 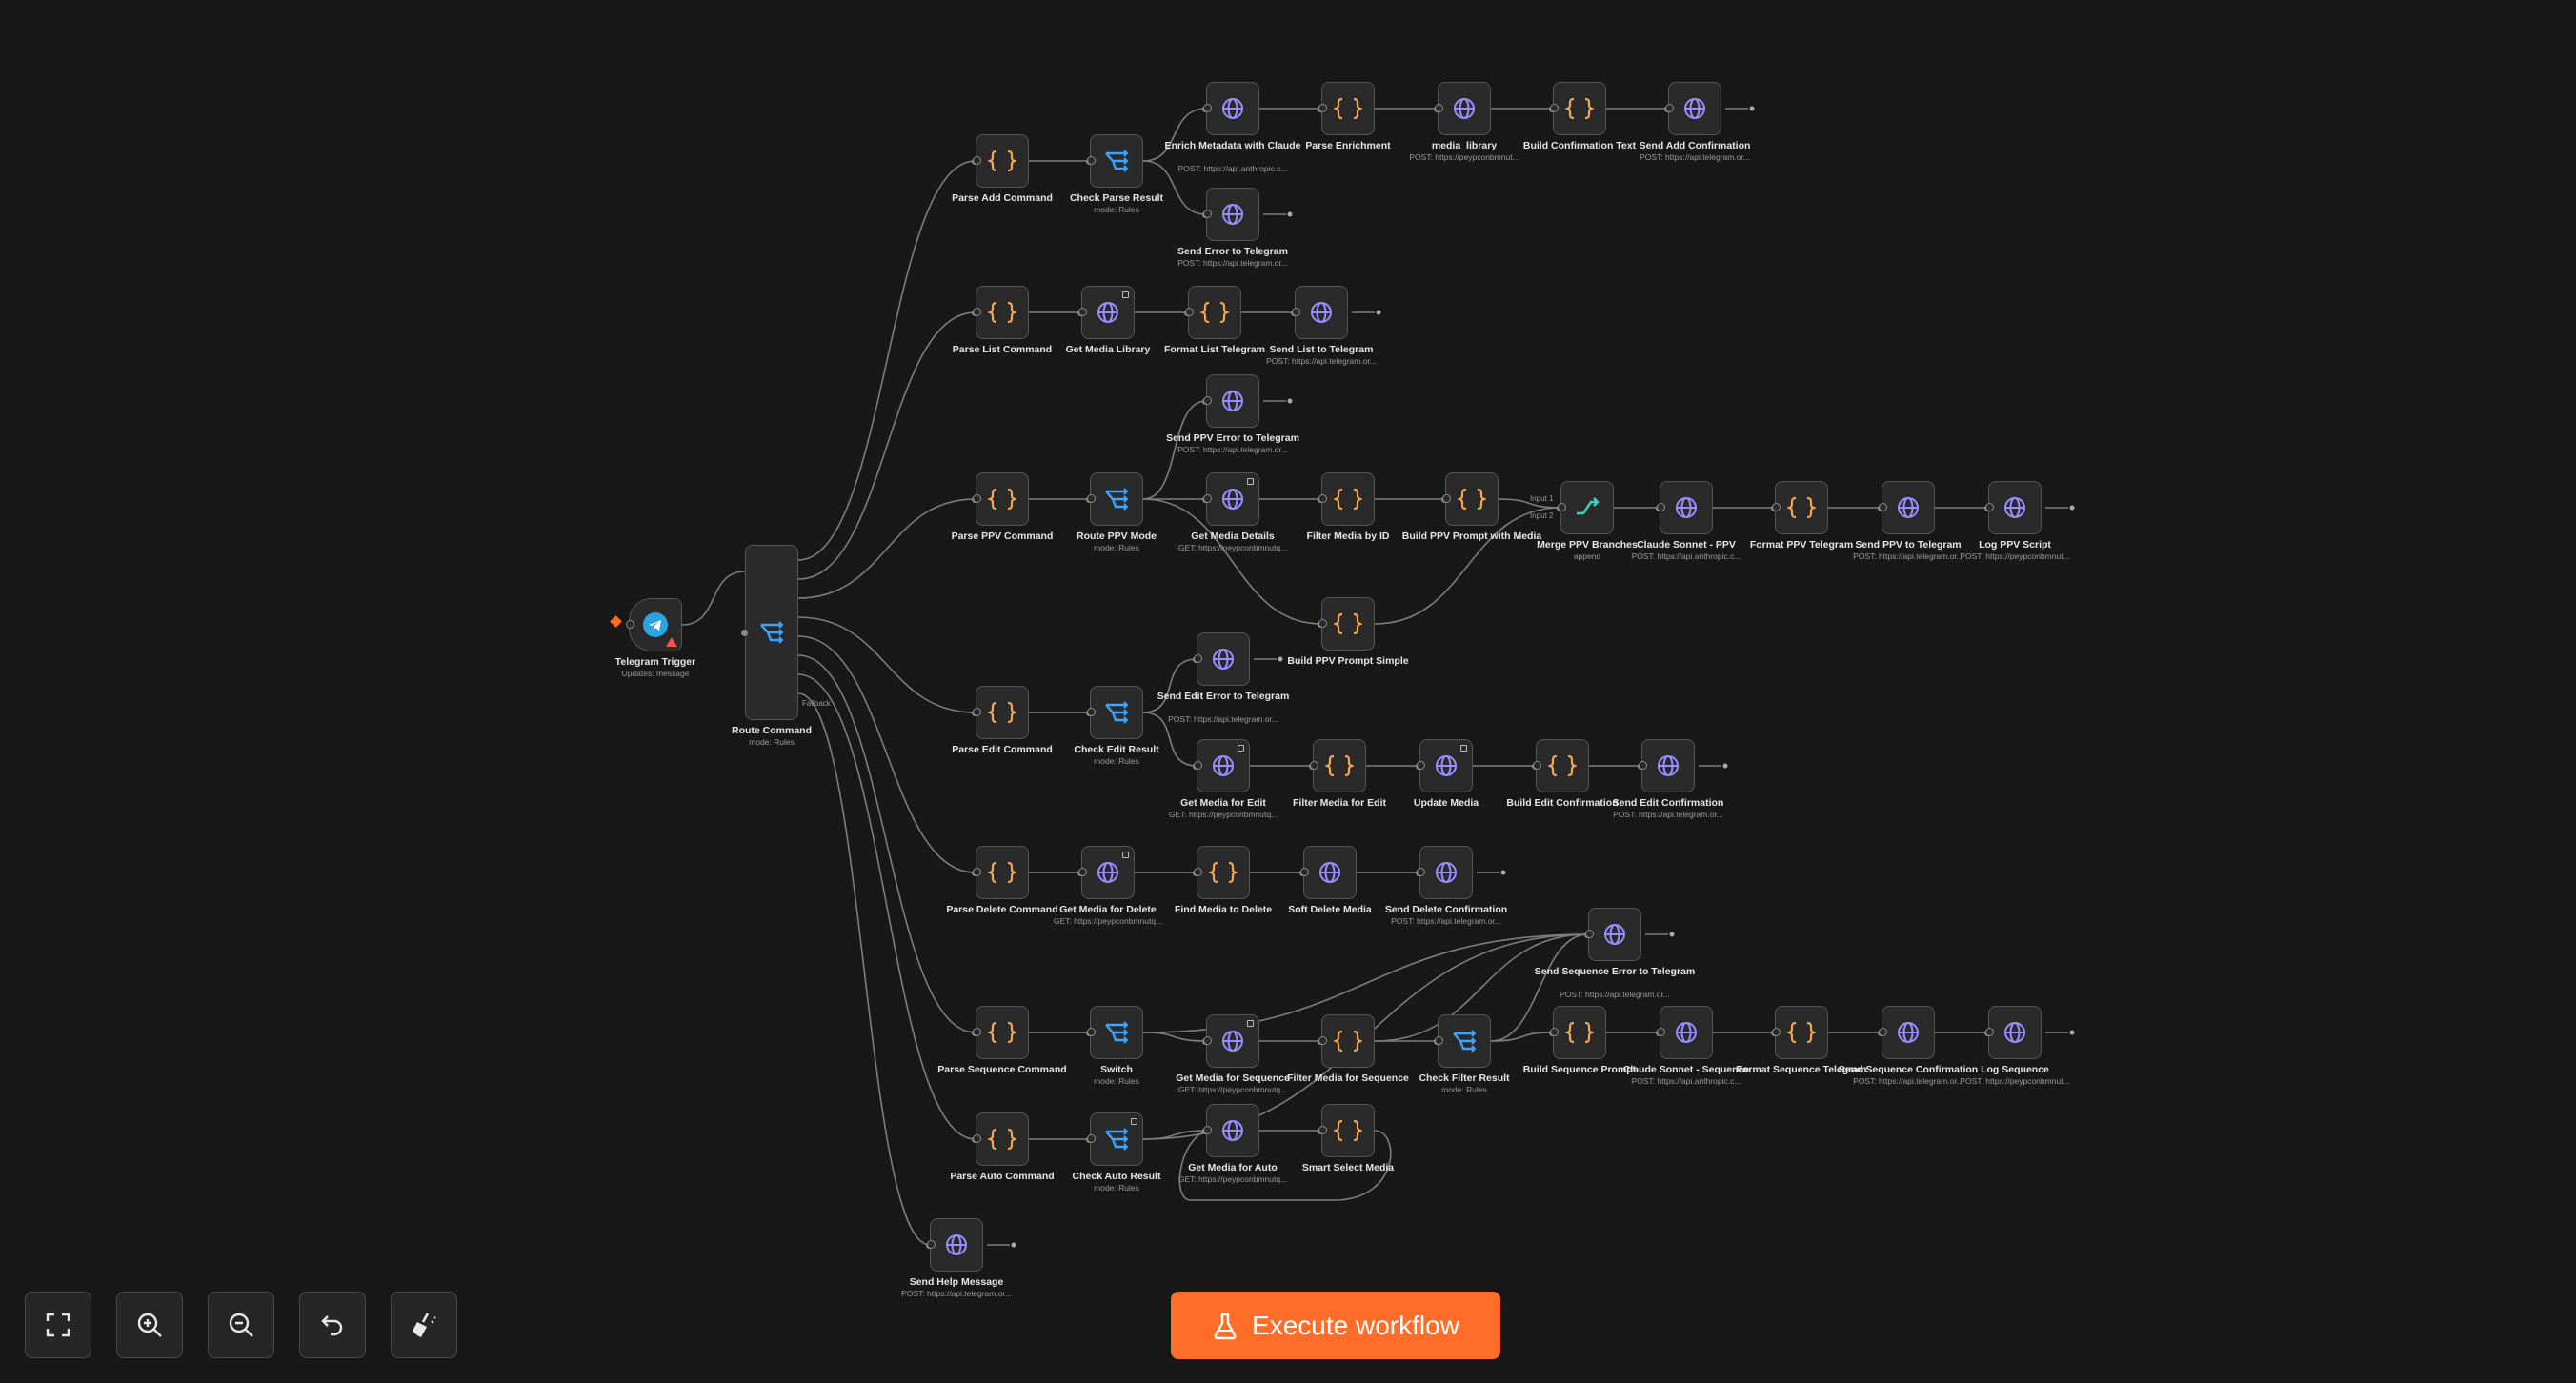 I want to click on fit-view-button, so click(x=58, y=1325).